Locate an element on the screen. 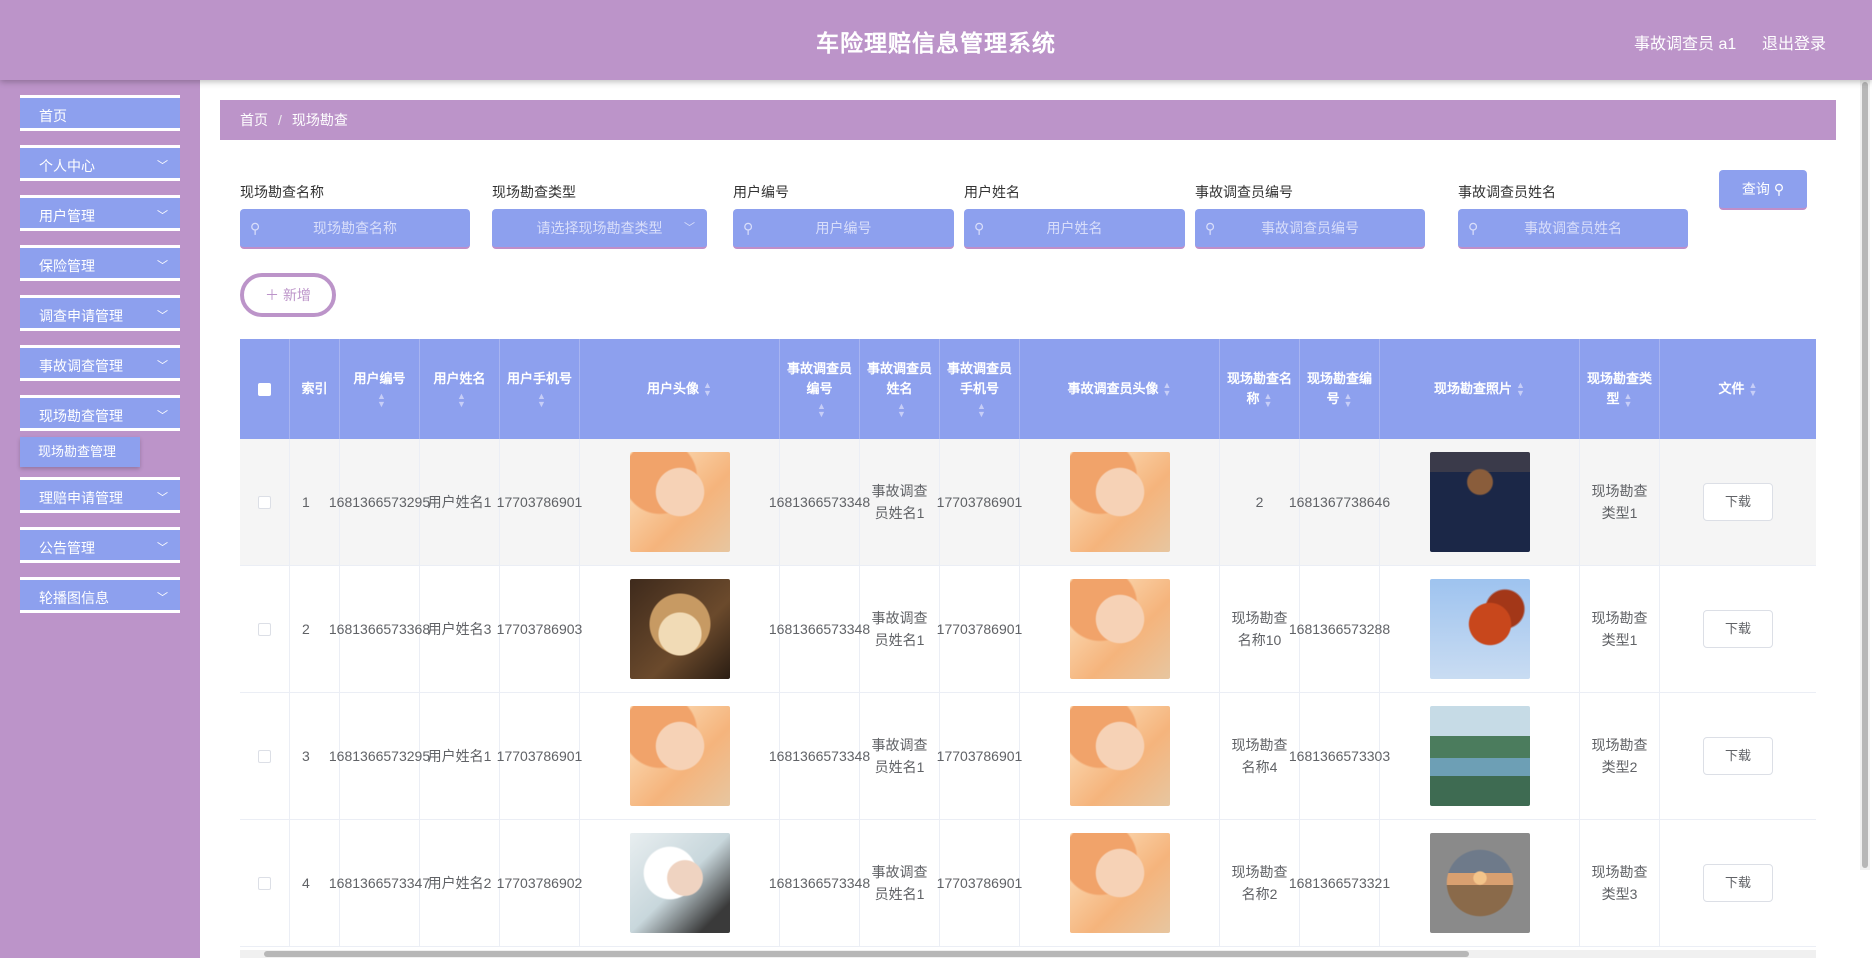 This screenshot has width=1872, height=958. input-placeholder: 事故调查员编号 is located at coordinates (1310, 228).